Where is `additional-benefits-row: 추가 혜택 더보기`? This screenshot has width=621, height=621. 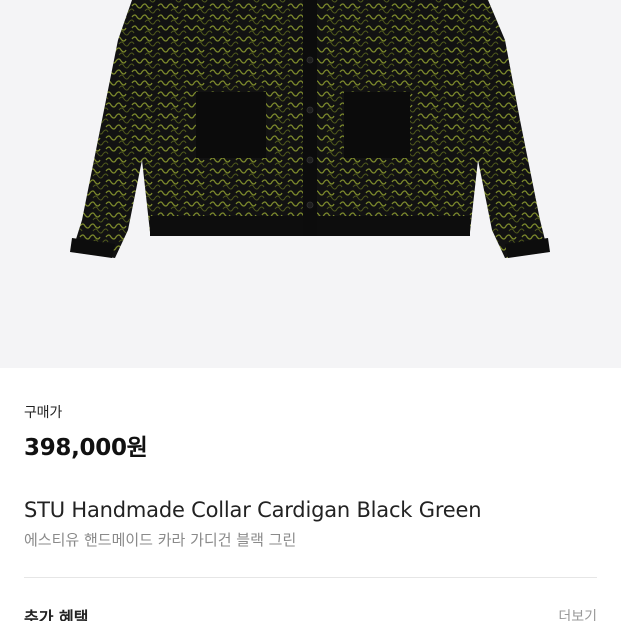 additional-benefits-row: 추가 혜택 더보기 is located at coordinates (310, 612).